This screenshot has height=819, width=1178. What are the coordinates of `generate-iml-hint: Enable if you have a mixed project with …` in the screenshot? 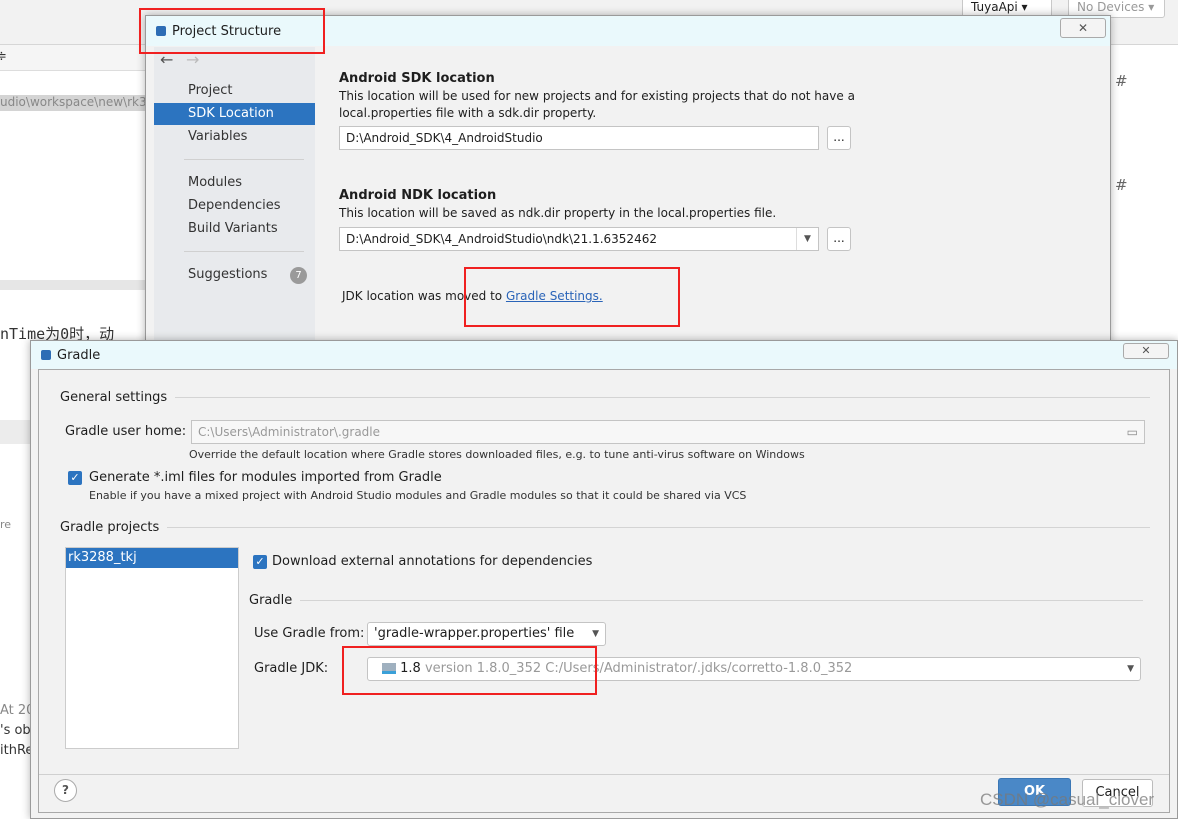 It's located at (418, 495).